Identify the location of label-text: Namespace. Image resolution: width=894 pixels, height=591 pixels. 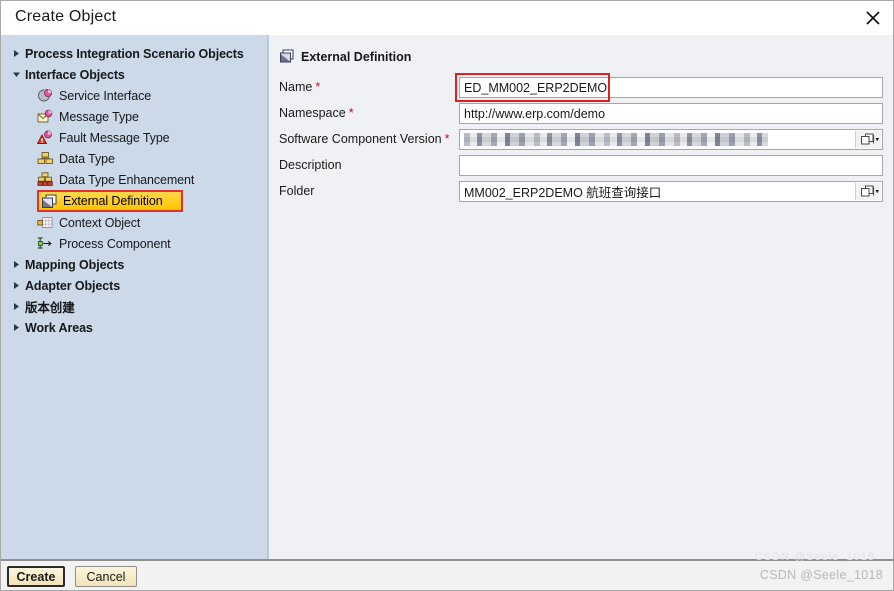
(312, 113).